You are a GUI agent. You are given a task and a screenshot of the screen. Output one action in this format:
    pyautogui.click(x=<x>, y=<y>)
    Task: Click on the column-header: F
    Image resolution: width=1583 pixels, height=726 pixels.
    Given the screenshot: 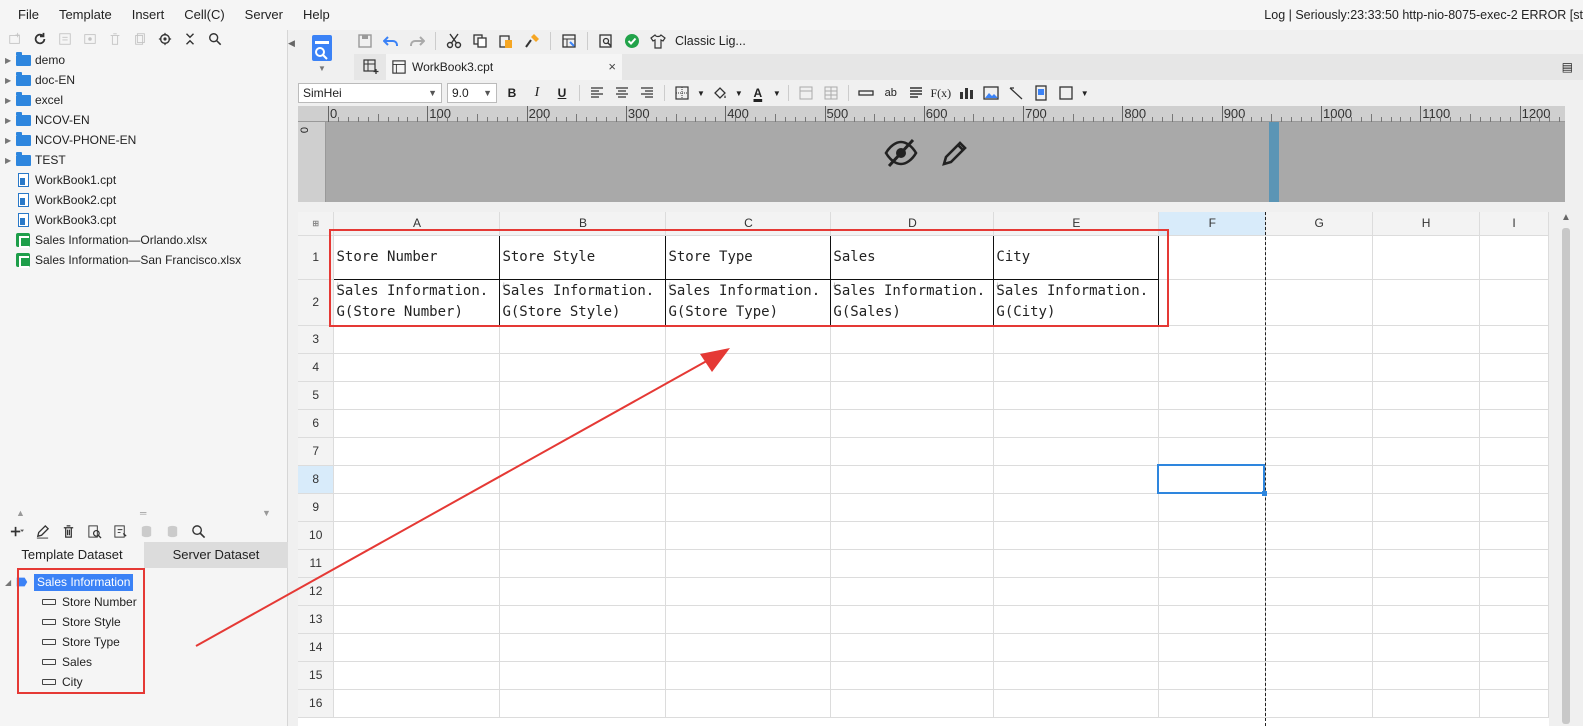 What is the action you would take?
    pyautogui.click(x=1212, y=224)
    